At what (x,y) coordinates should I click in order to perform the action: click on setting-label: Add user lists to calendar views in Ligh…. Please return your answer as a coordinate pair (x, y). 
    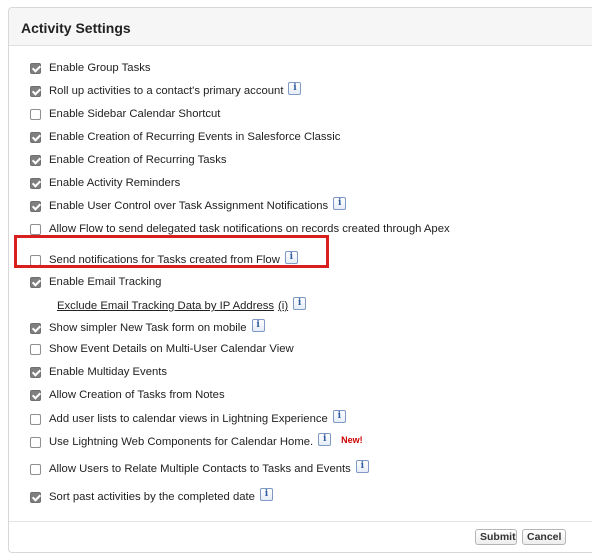
    Looking at the image, I should click on (188, 419).